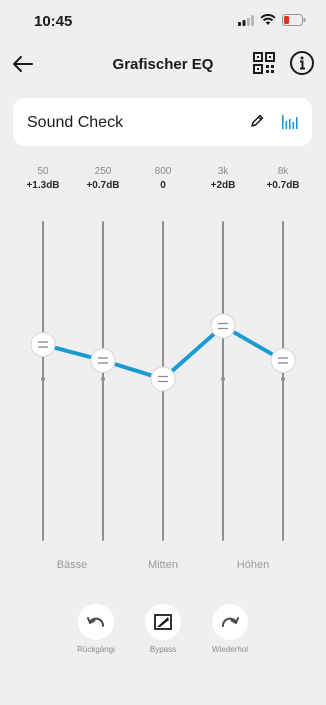  Describe the element at coordinates (229, 649) in the screenshot. I see `redo-label: Wiederhol` at that location.